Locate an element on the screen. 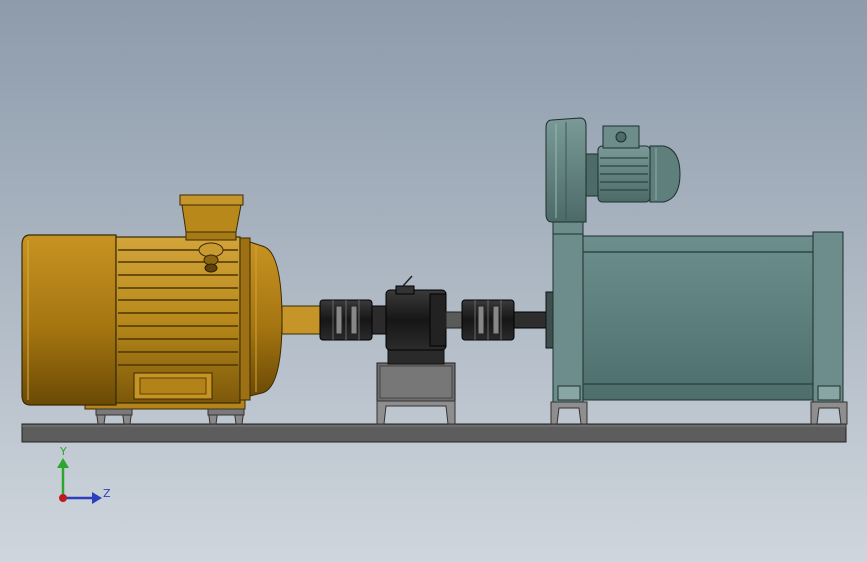 The width and height of the screenshot is (867, 562). torque-sensor-assembly is located at coordinates (434, 350).